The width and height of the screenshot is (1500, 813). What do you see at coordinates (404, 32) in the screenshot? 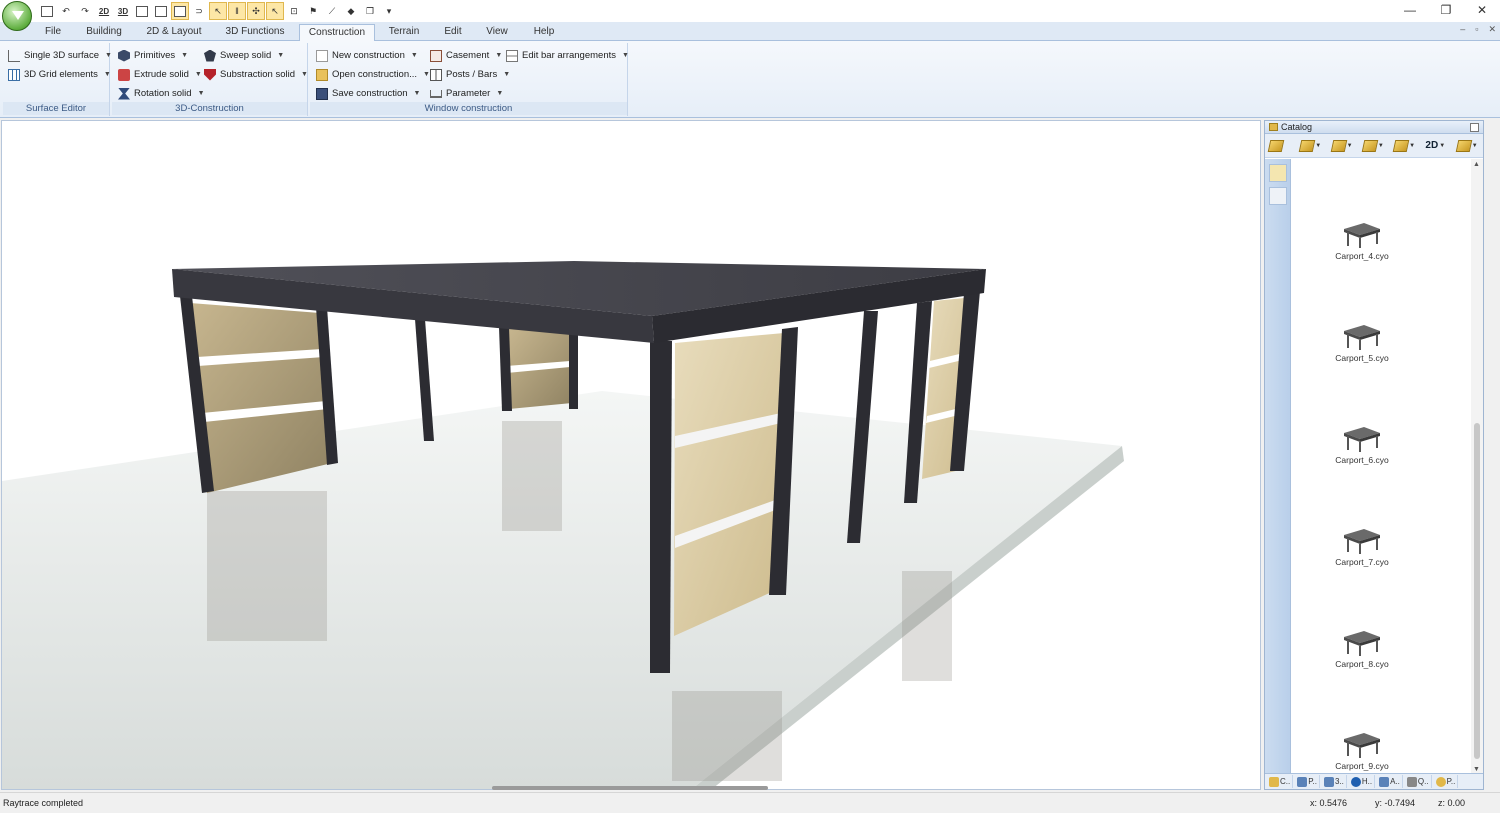
I see `tab-terrain: Terrain` at bounding box center [404, 32].